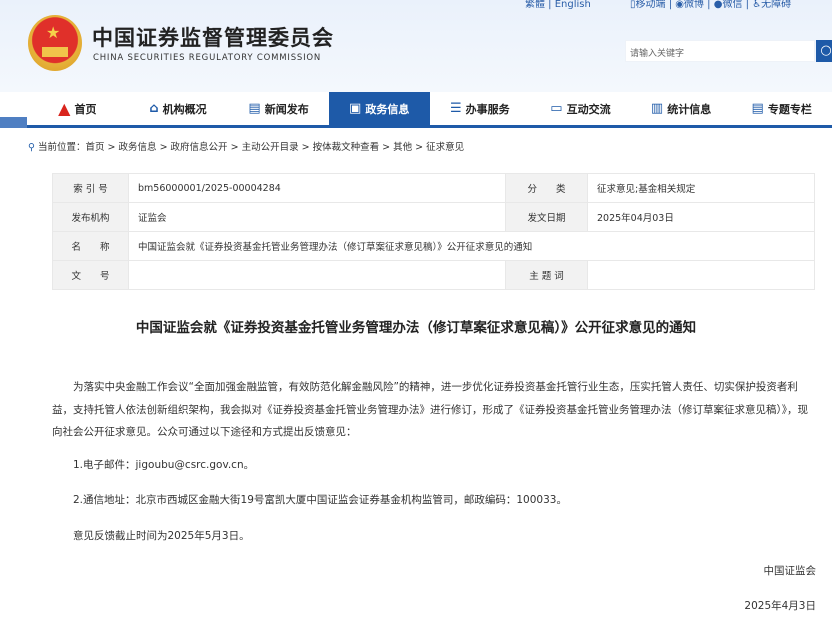 This screenshot has width=832, height=624. I want to click on news-icon: ▤, so click(254, 108).